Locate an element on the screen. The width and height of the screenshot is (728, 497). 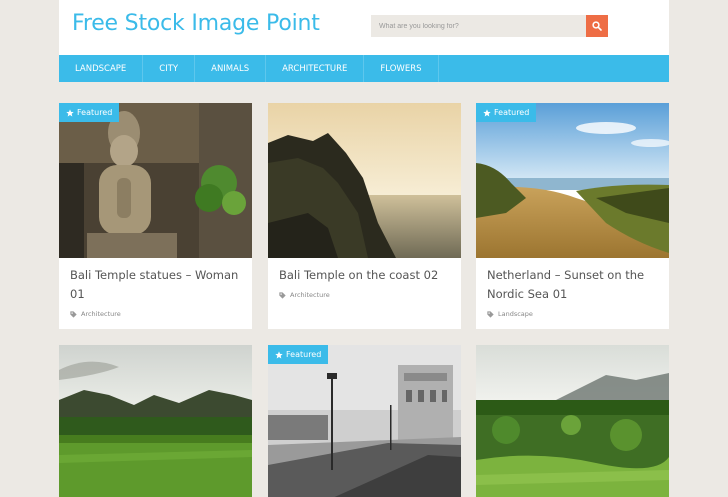
magnifier-icon is located at coordinates (597, 26).